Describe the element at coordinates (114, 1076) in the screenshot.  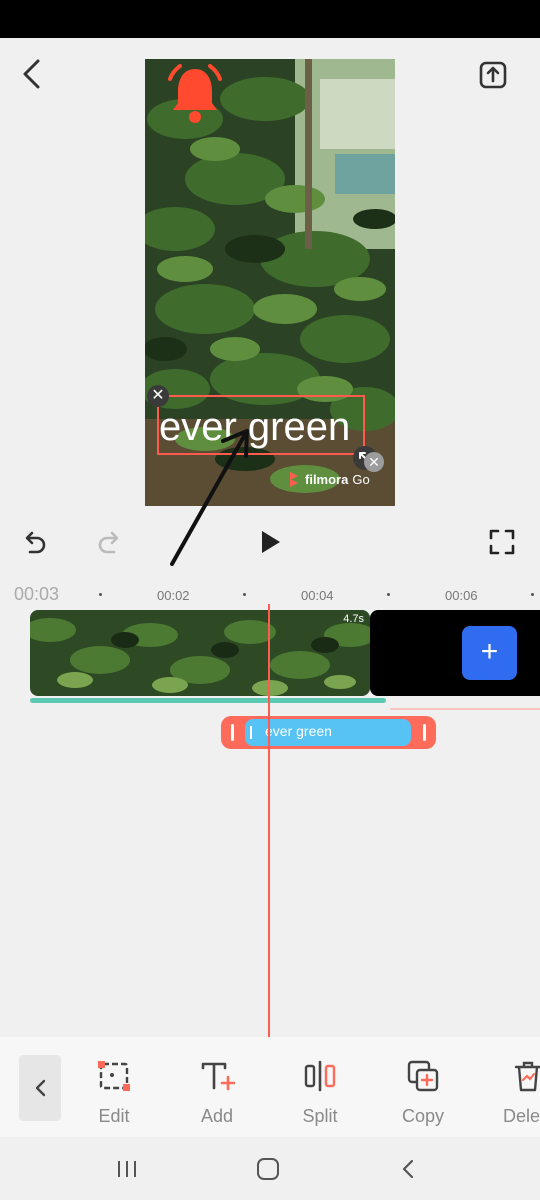
I see `edit-frame-icon` at that location.